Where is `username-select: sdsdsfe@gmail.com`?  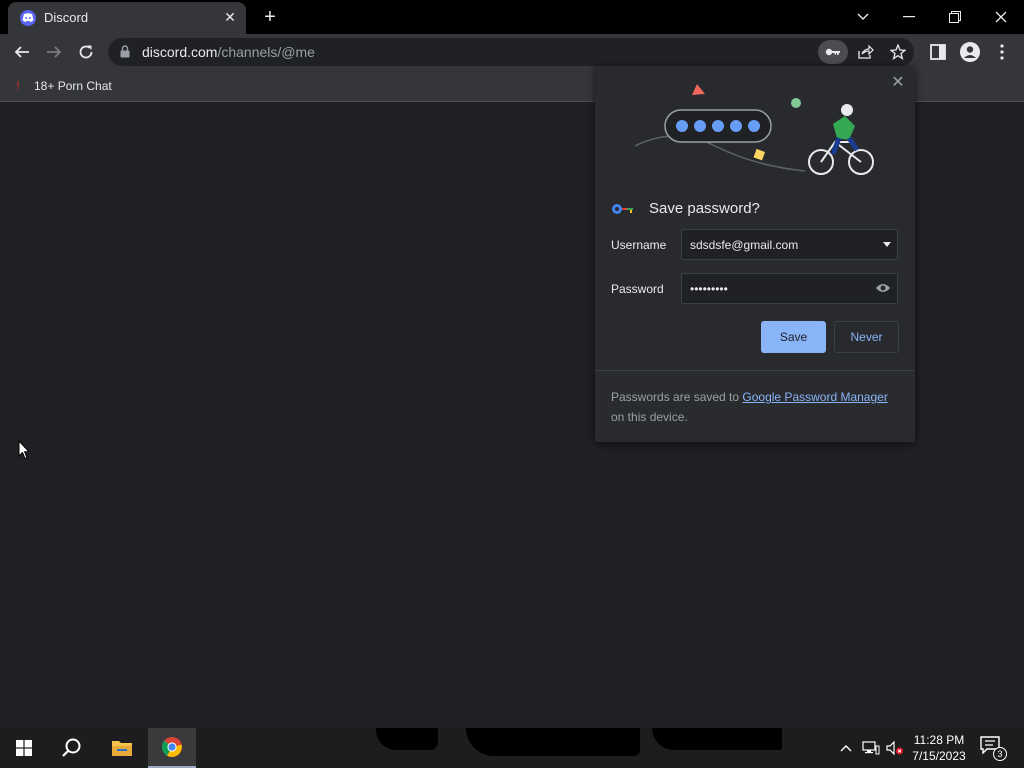 username-select: sdsdsfe@gmail.com is located at coordinates (789, 244).